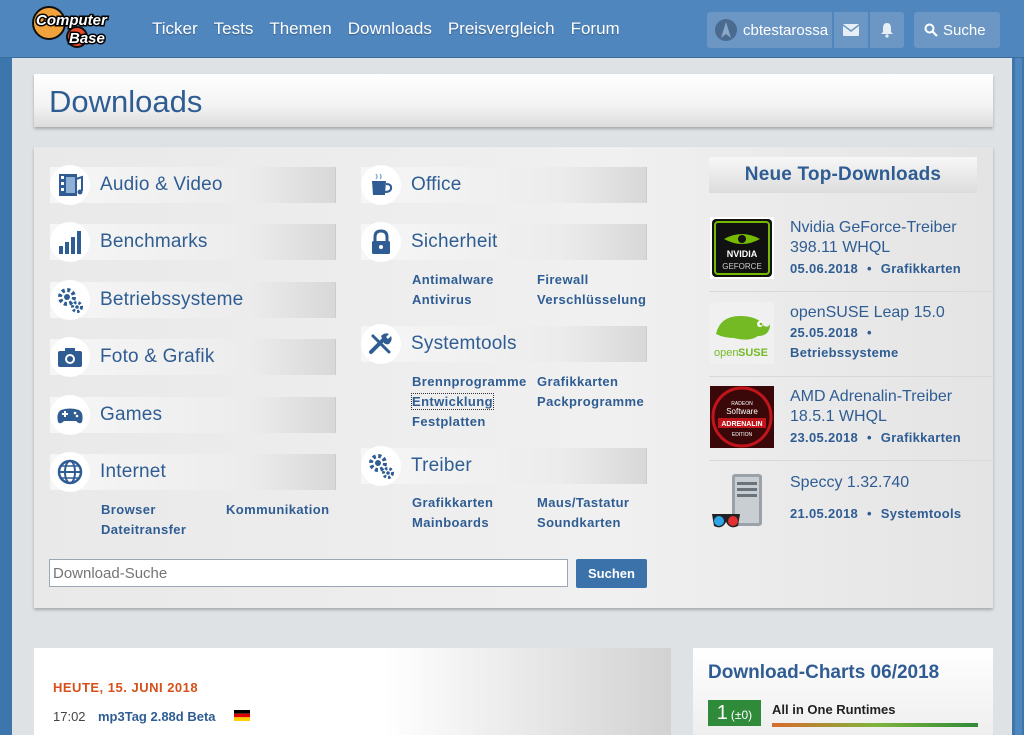  Describe the element at coordinates (143, 529) in the screenshot. I see `subcategory-dateitransfer: Dateitransfer` at that location.